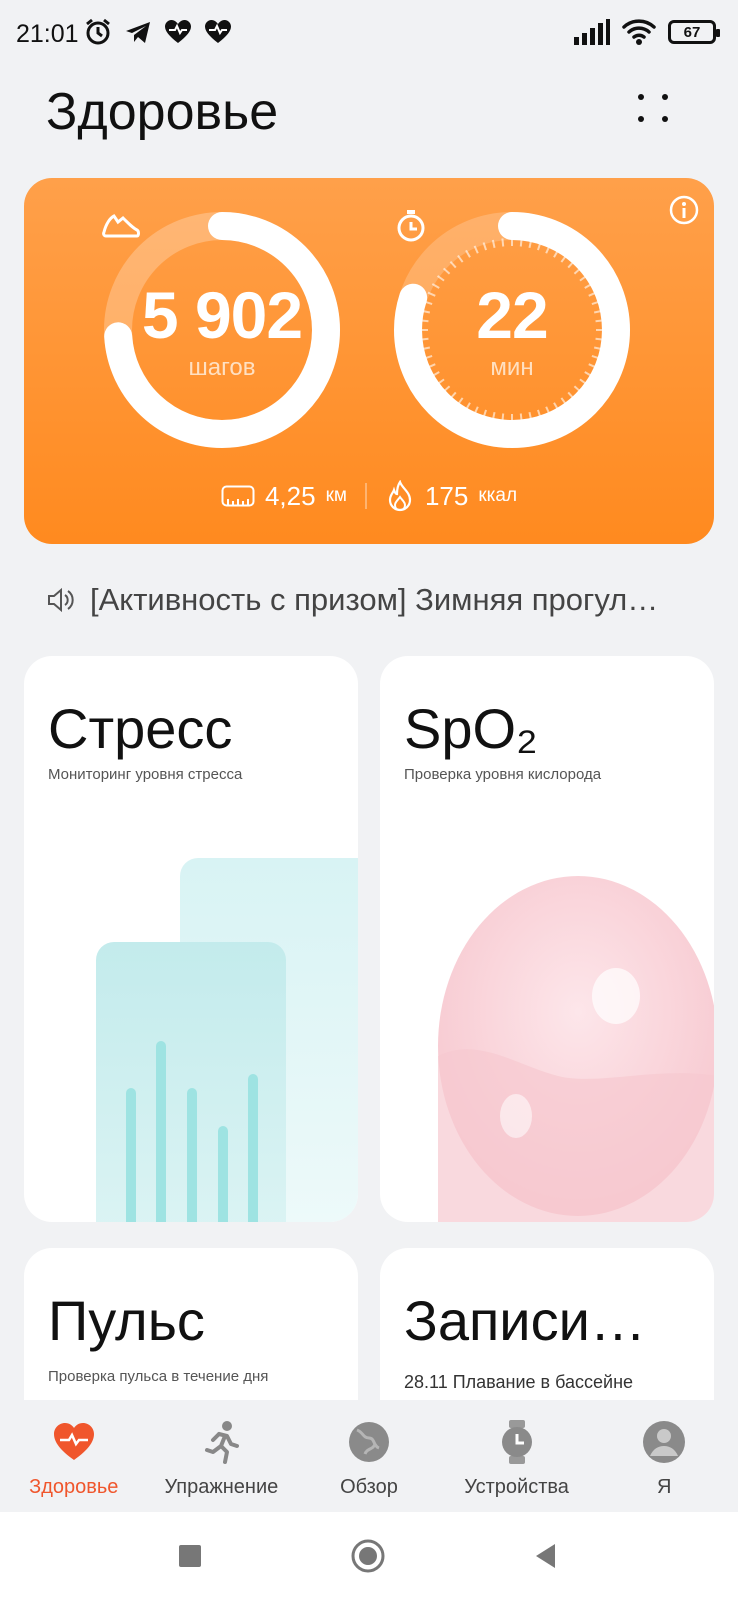 The width and height of the screenshot is (738, 1599). Describe the element at coordinates (369, 1487) in the screenshot. I see `tab-overview-label: Обзор` at that location.